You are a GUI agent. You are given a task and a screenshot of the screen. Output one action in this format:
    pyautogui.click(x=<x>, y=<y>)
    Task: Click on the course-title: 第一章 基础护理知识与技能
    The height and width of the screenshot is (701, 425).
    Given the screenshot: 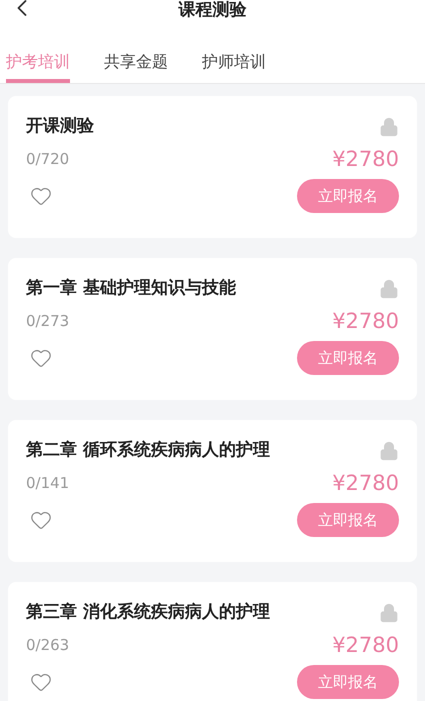 What is the action you would take?
    pyautogui.click(x=131, y=288)
    